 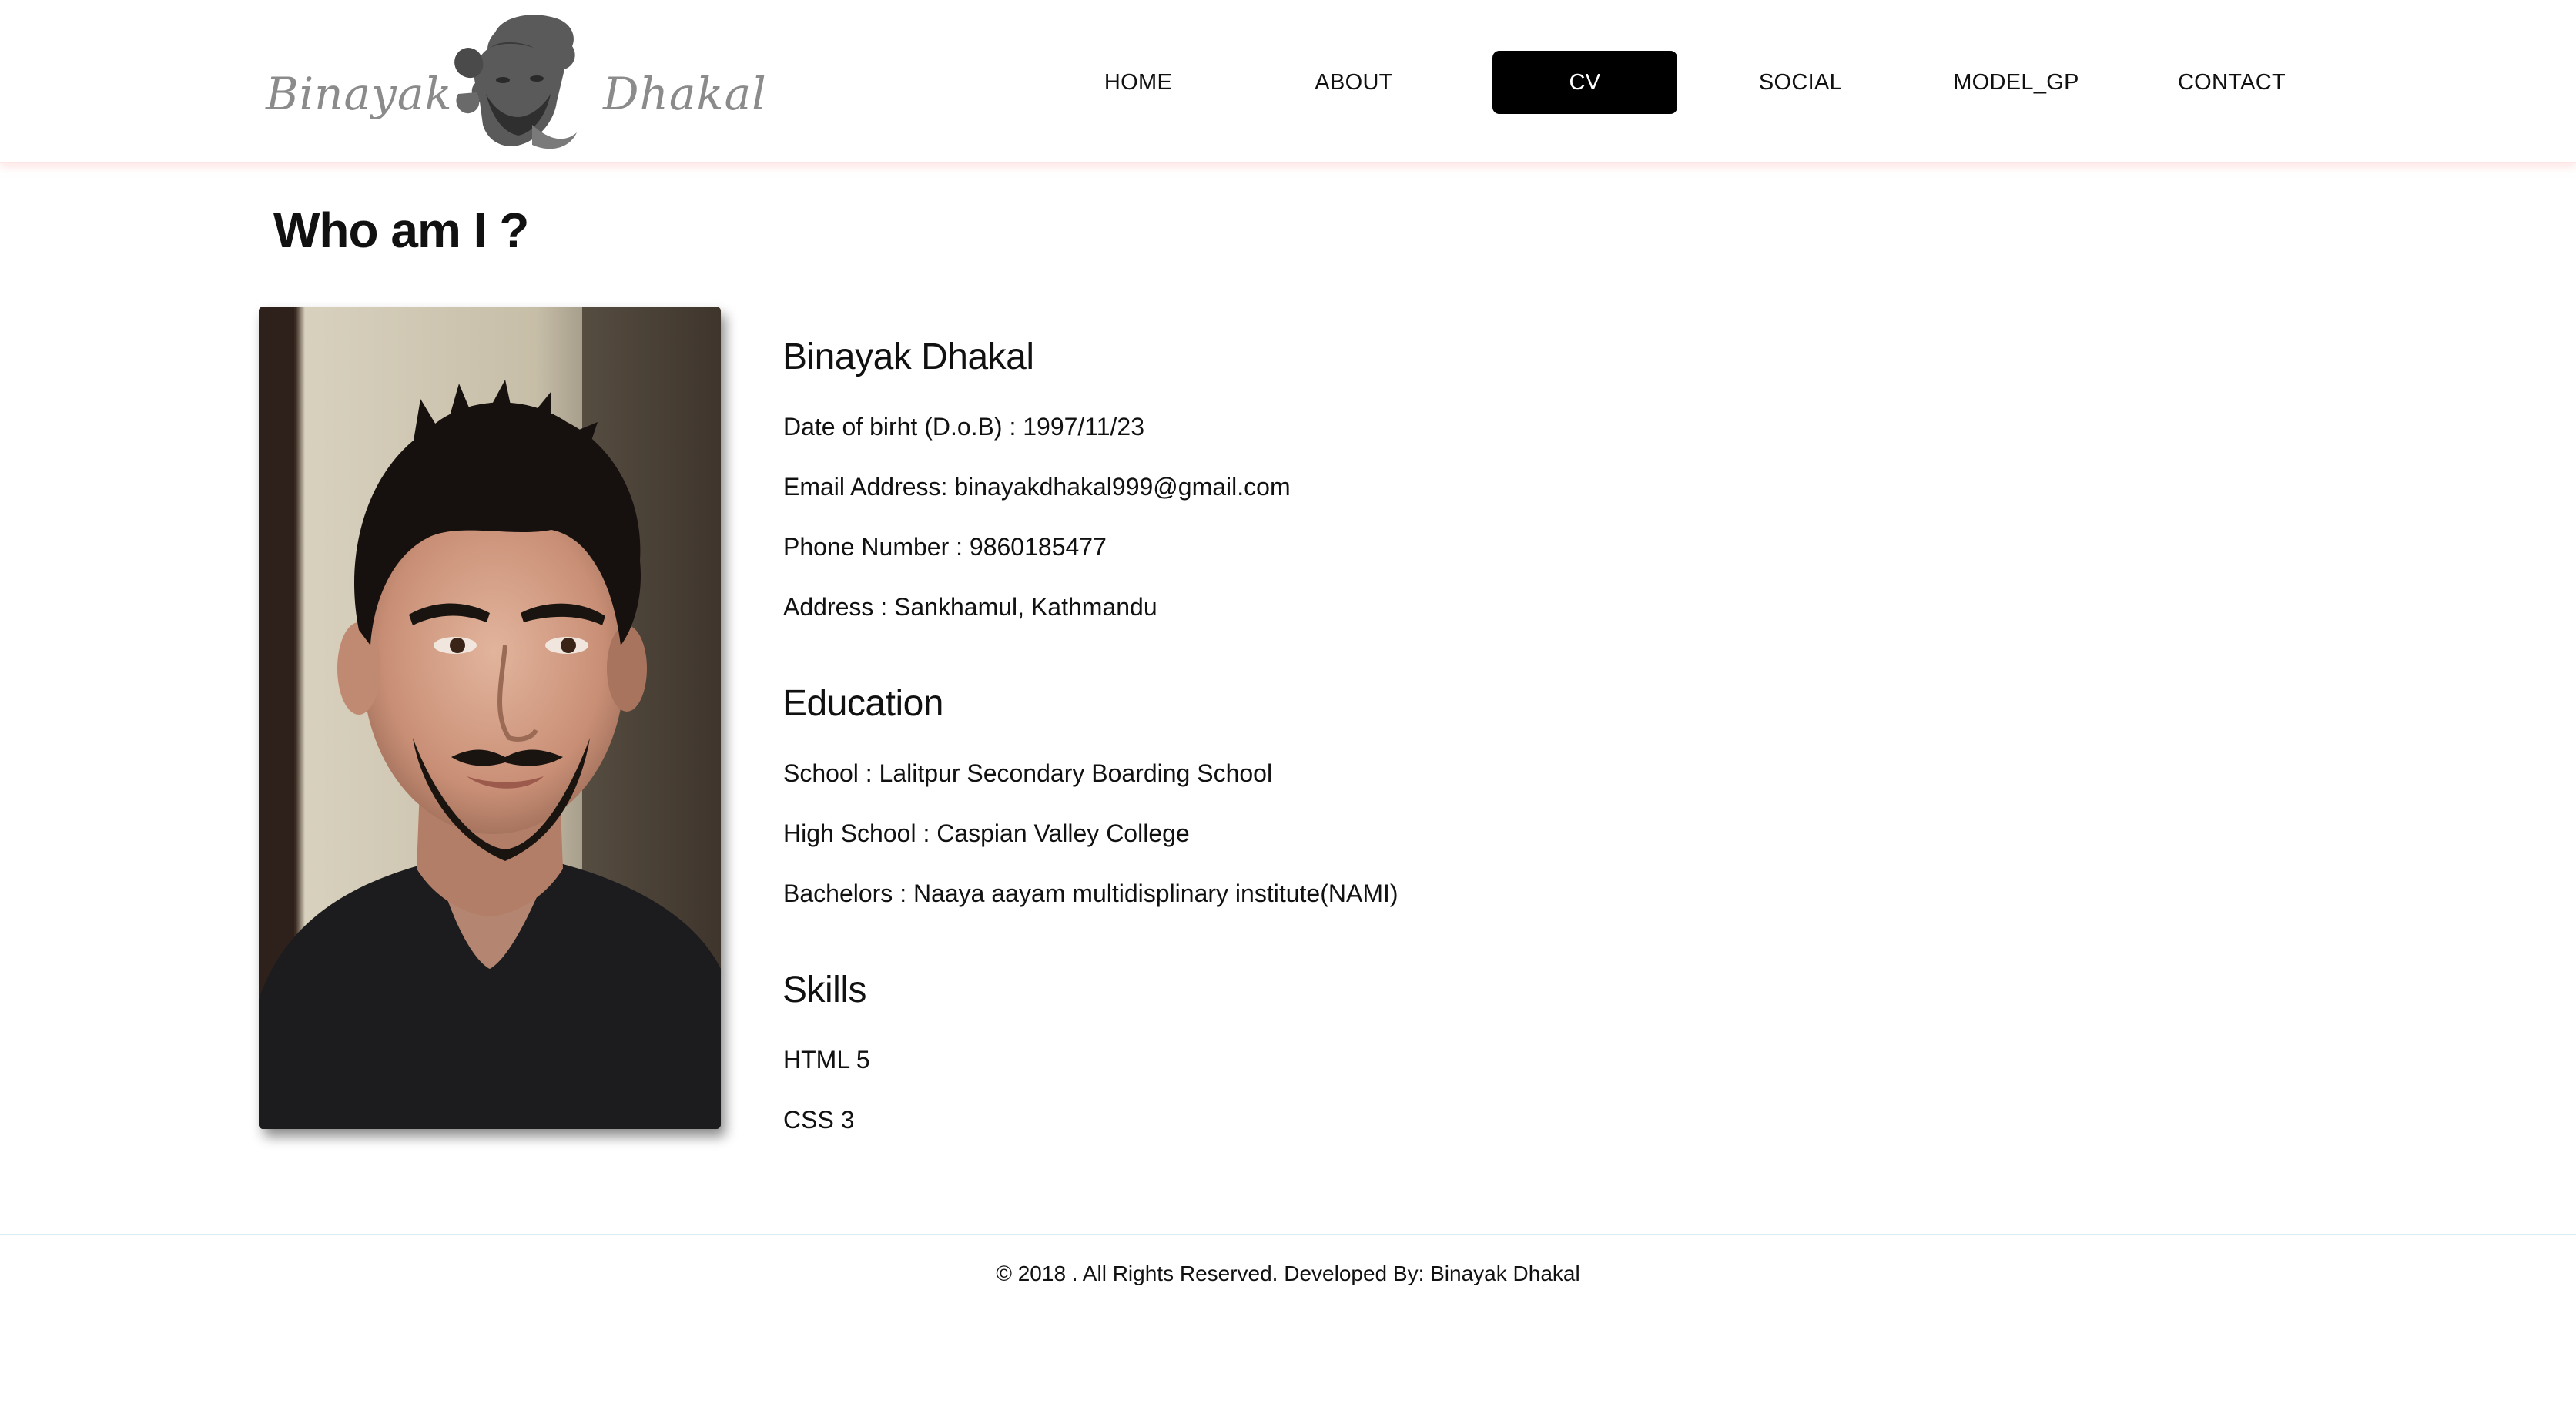 What do you see at coordinates (1353, 82) in the screenshot?
I see `nav-about: ABOUT` at bounding box center [1353, 82].